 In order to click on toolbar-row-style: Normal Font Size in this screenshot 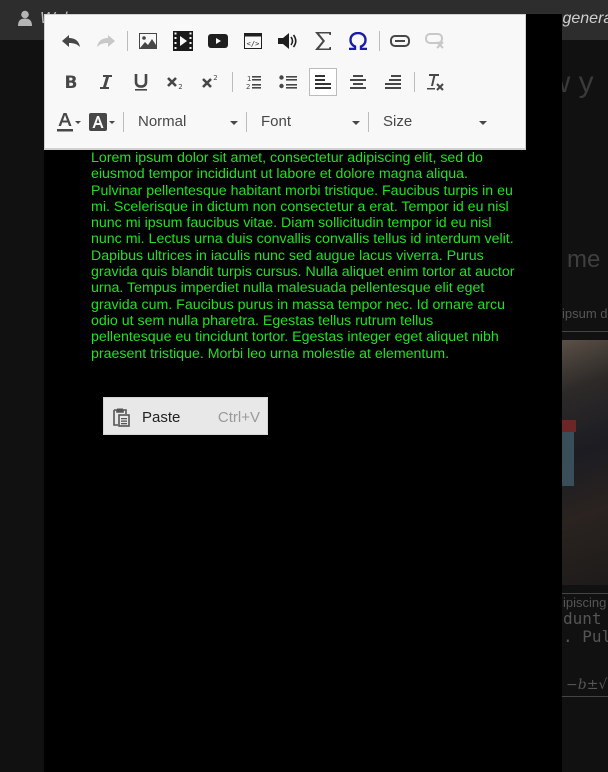, I will do `click(276, 122)`.